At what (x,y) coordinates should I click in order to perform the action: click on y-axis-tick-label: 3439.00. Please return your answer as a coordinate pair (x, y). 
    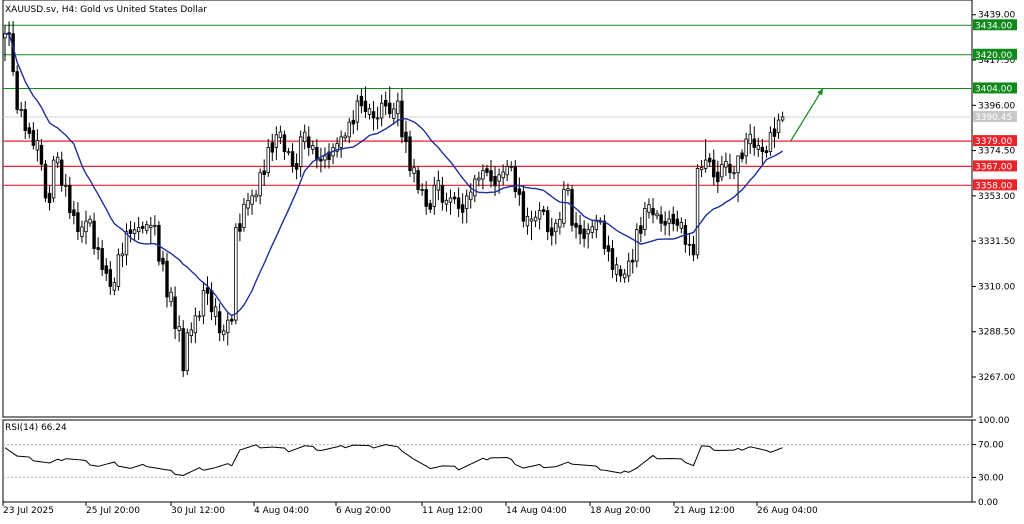
    Looking at the image, I should click on (996, 16).